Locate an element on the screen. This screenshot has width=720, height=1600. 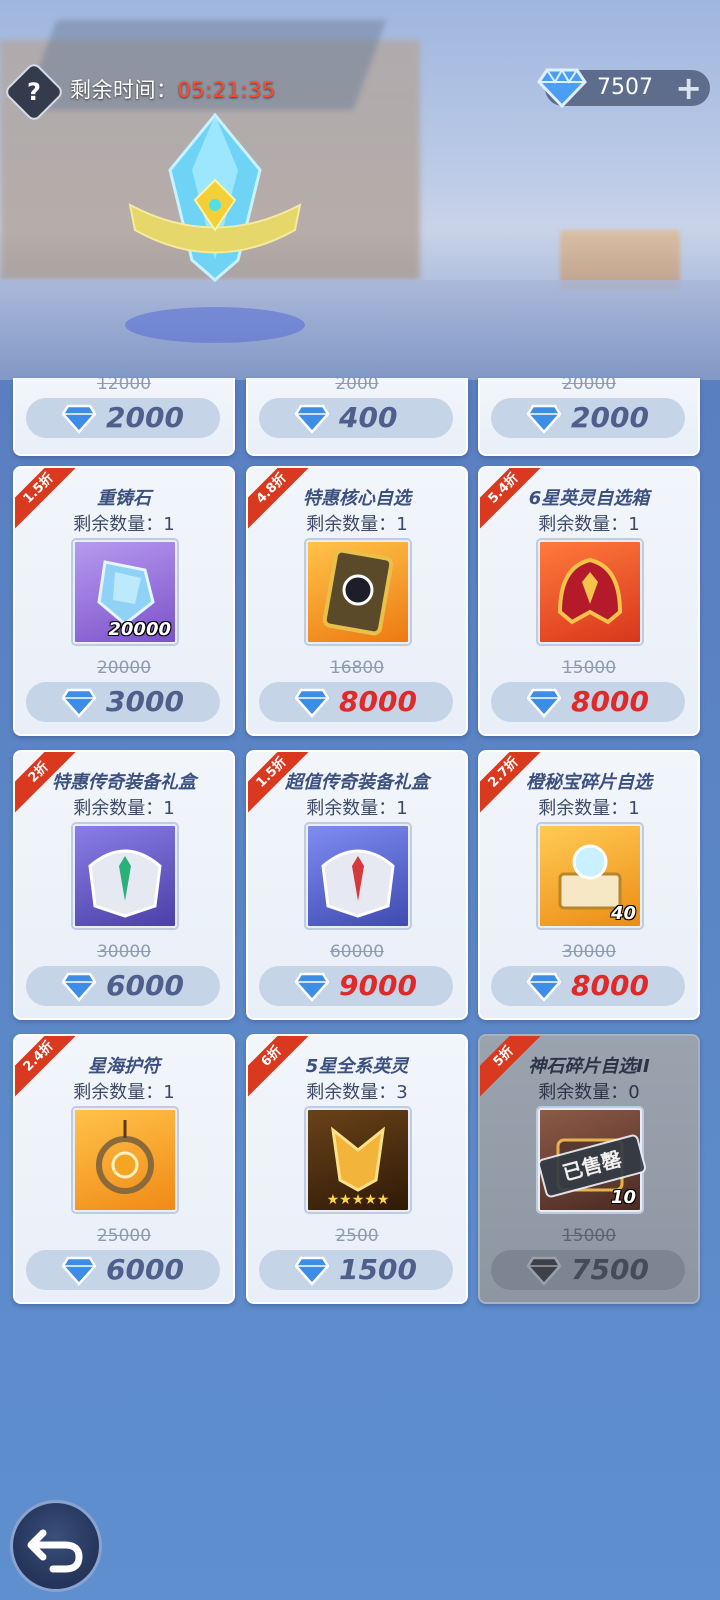
sale-price: 7500 is located at coordinates (610, 1269).